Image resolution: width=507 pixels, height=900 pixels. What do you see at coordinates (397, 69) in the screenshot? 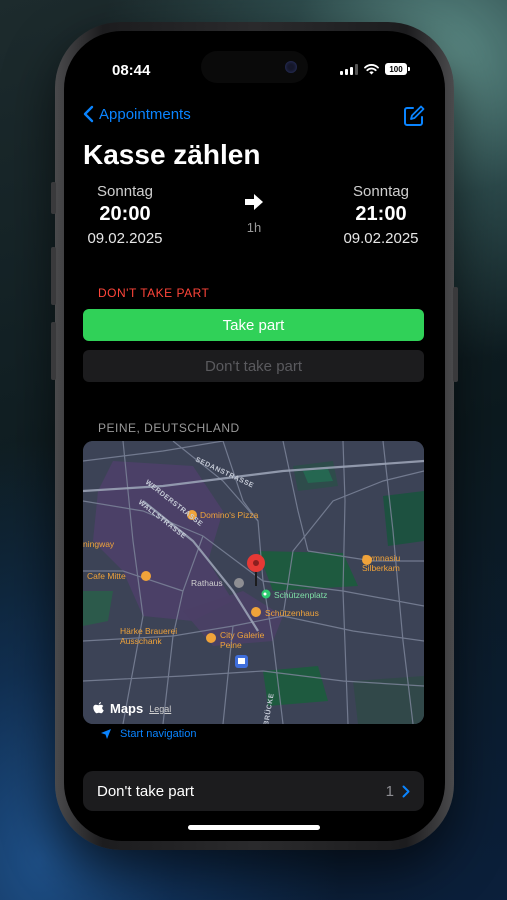
I see `battery-icon: 100` at bounding box center [397, 69].